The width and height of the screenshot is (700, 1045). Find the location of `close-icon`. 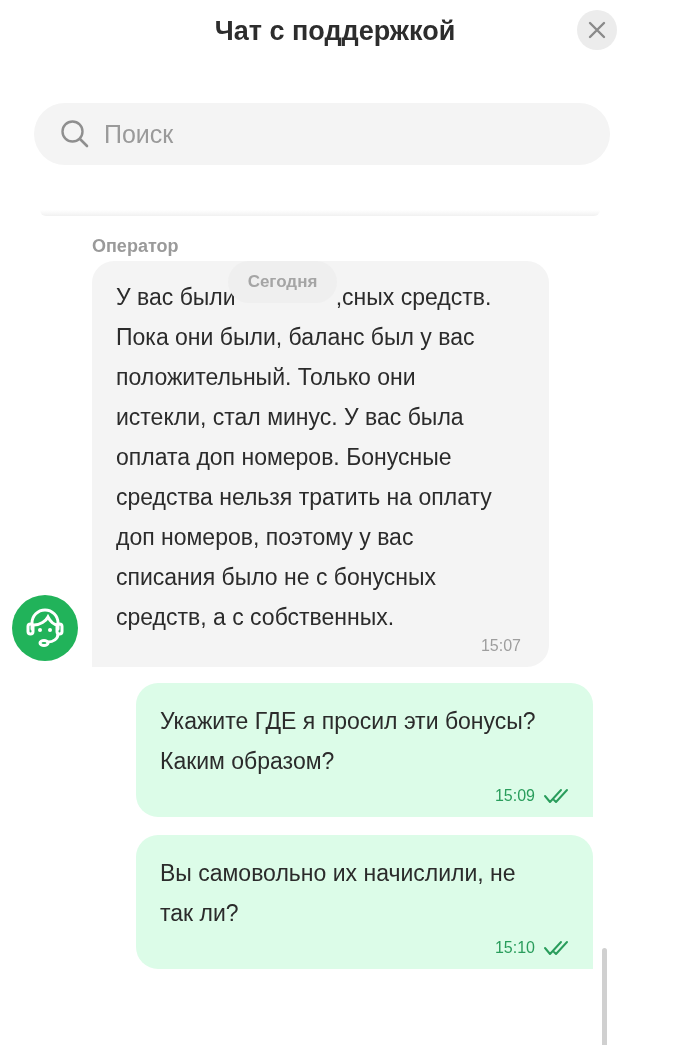

close-icon is located at coordinates (597, 30).